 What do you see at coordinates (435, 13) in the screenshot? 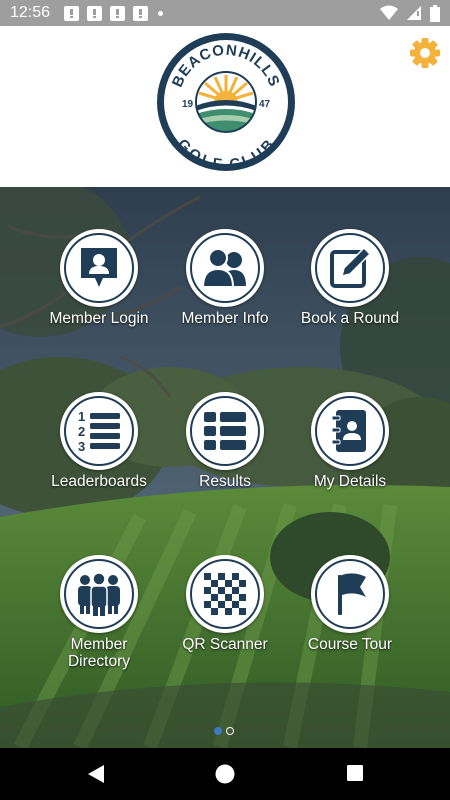
I see `battery-icon` at bounding box center [435, 13].